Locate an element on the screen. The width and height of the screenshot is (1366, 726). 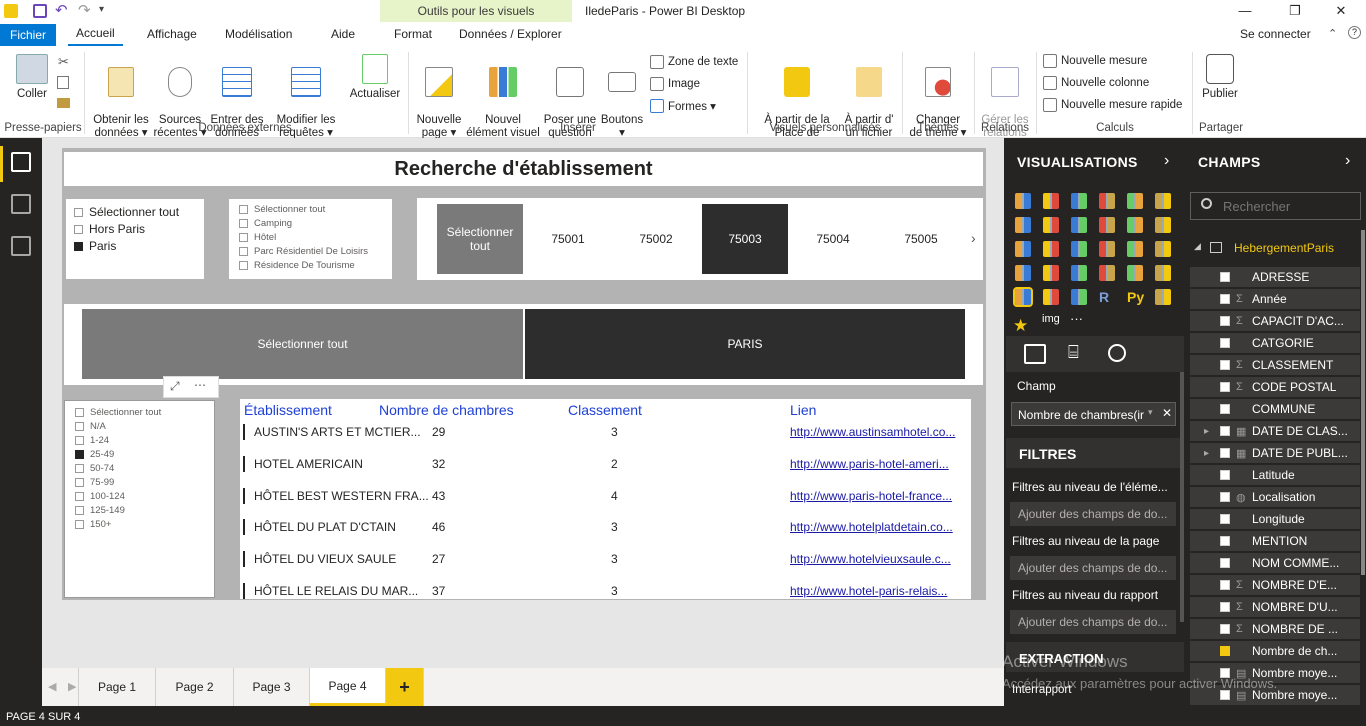
field-item: Σ CODE POSTAL is located at coordinates (1275, 387).